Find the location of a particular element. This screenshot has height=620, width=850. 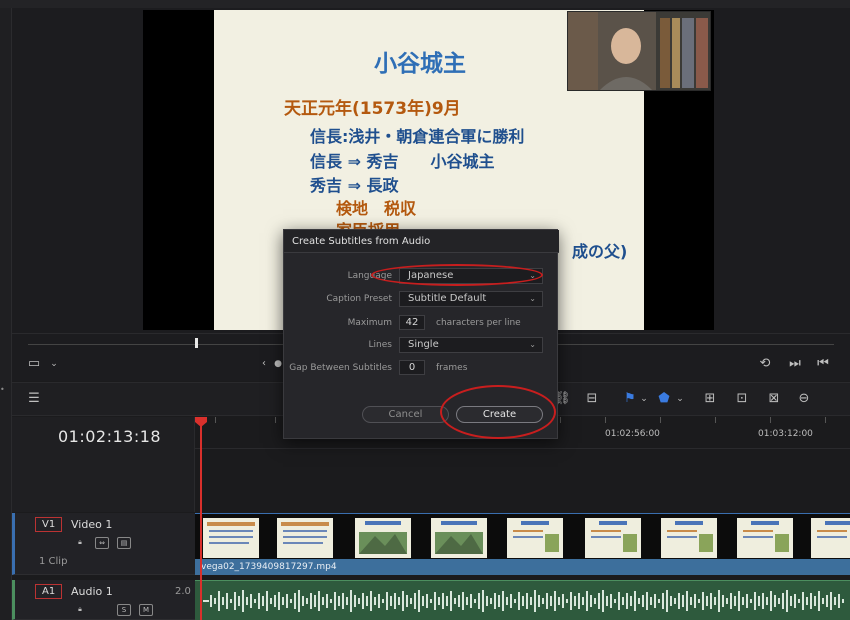

timeline-timecode: 01:02:13:18 is located at coordinates (109, 436).